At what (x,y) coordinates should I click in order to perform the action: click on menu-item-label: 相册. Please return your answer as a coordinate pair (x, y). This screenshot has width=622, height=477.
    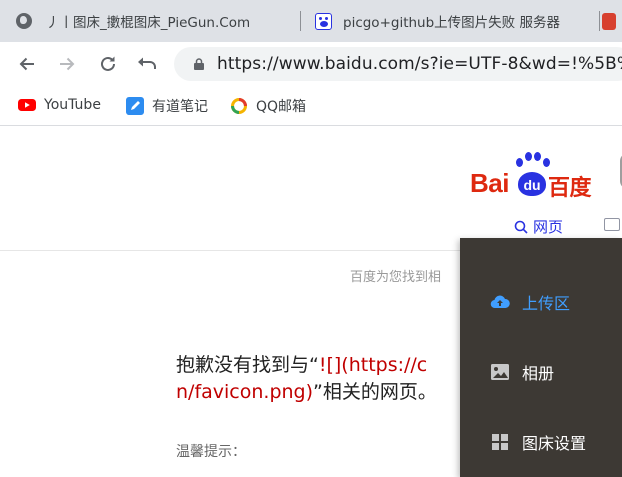
    Looking at the image, I should click on (538, 373).